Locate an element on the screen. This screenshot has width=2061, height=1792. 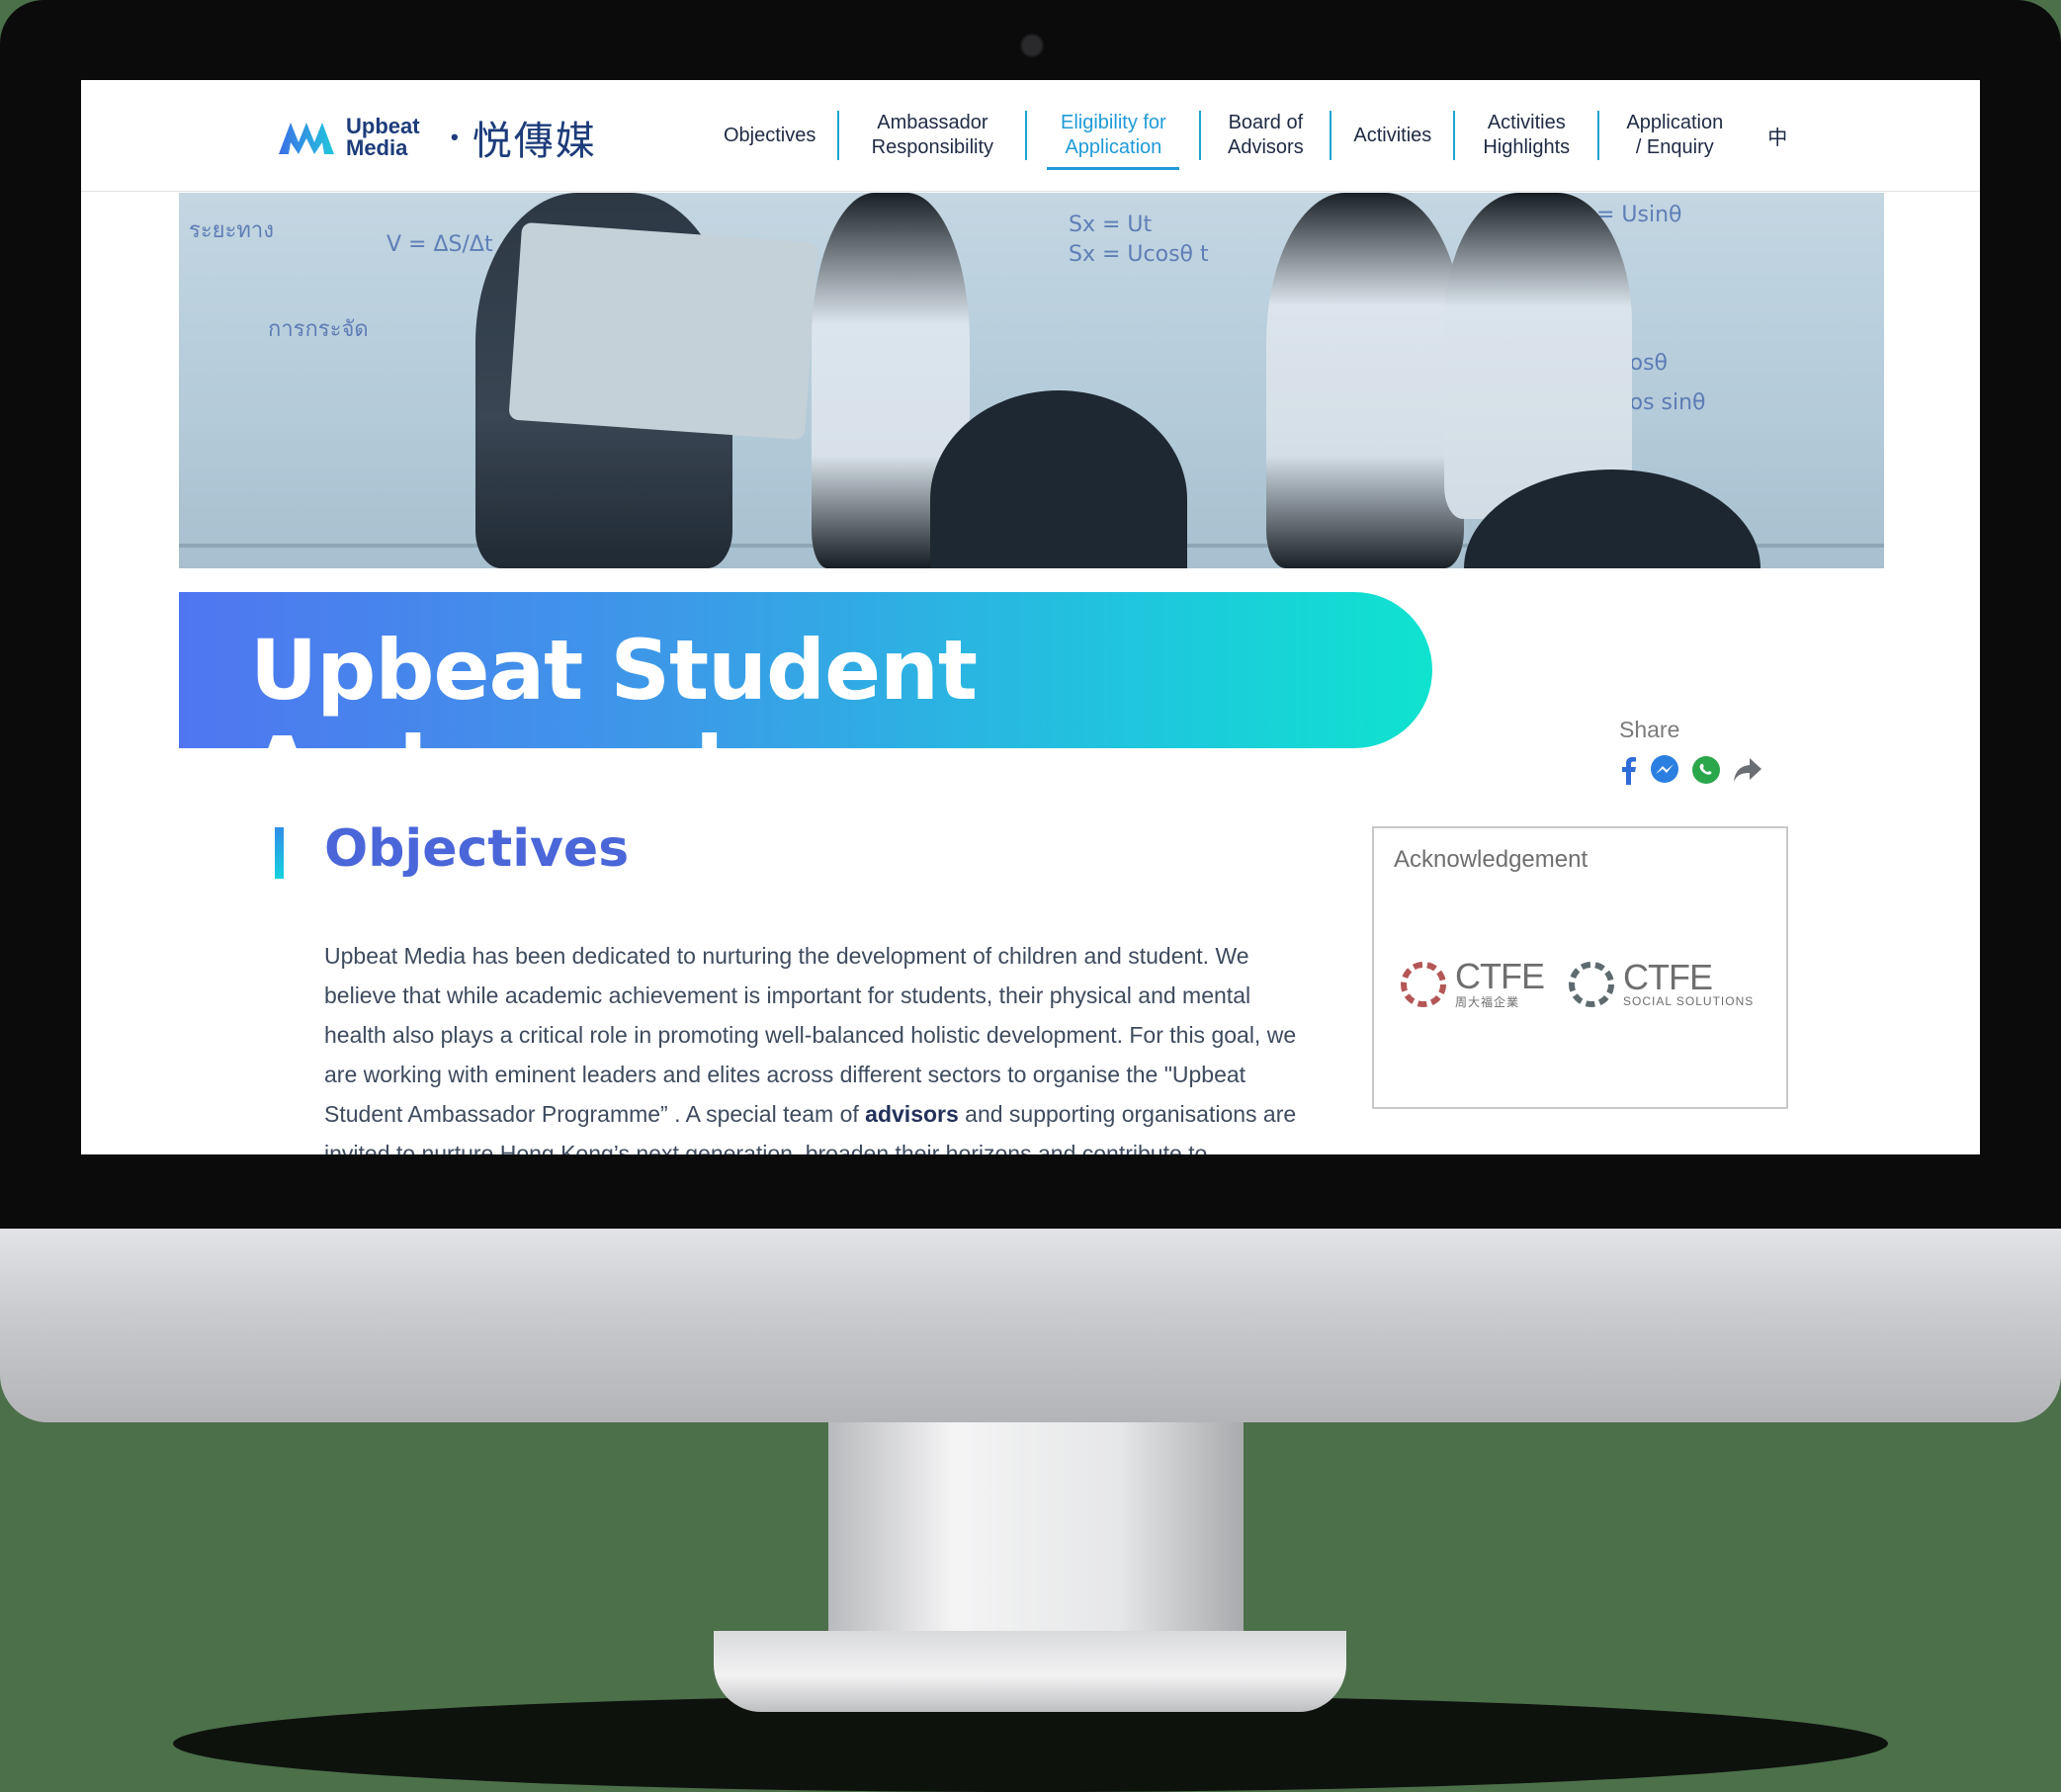
section-accent-bar is located at coordinates (280, 853).